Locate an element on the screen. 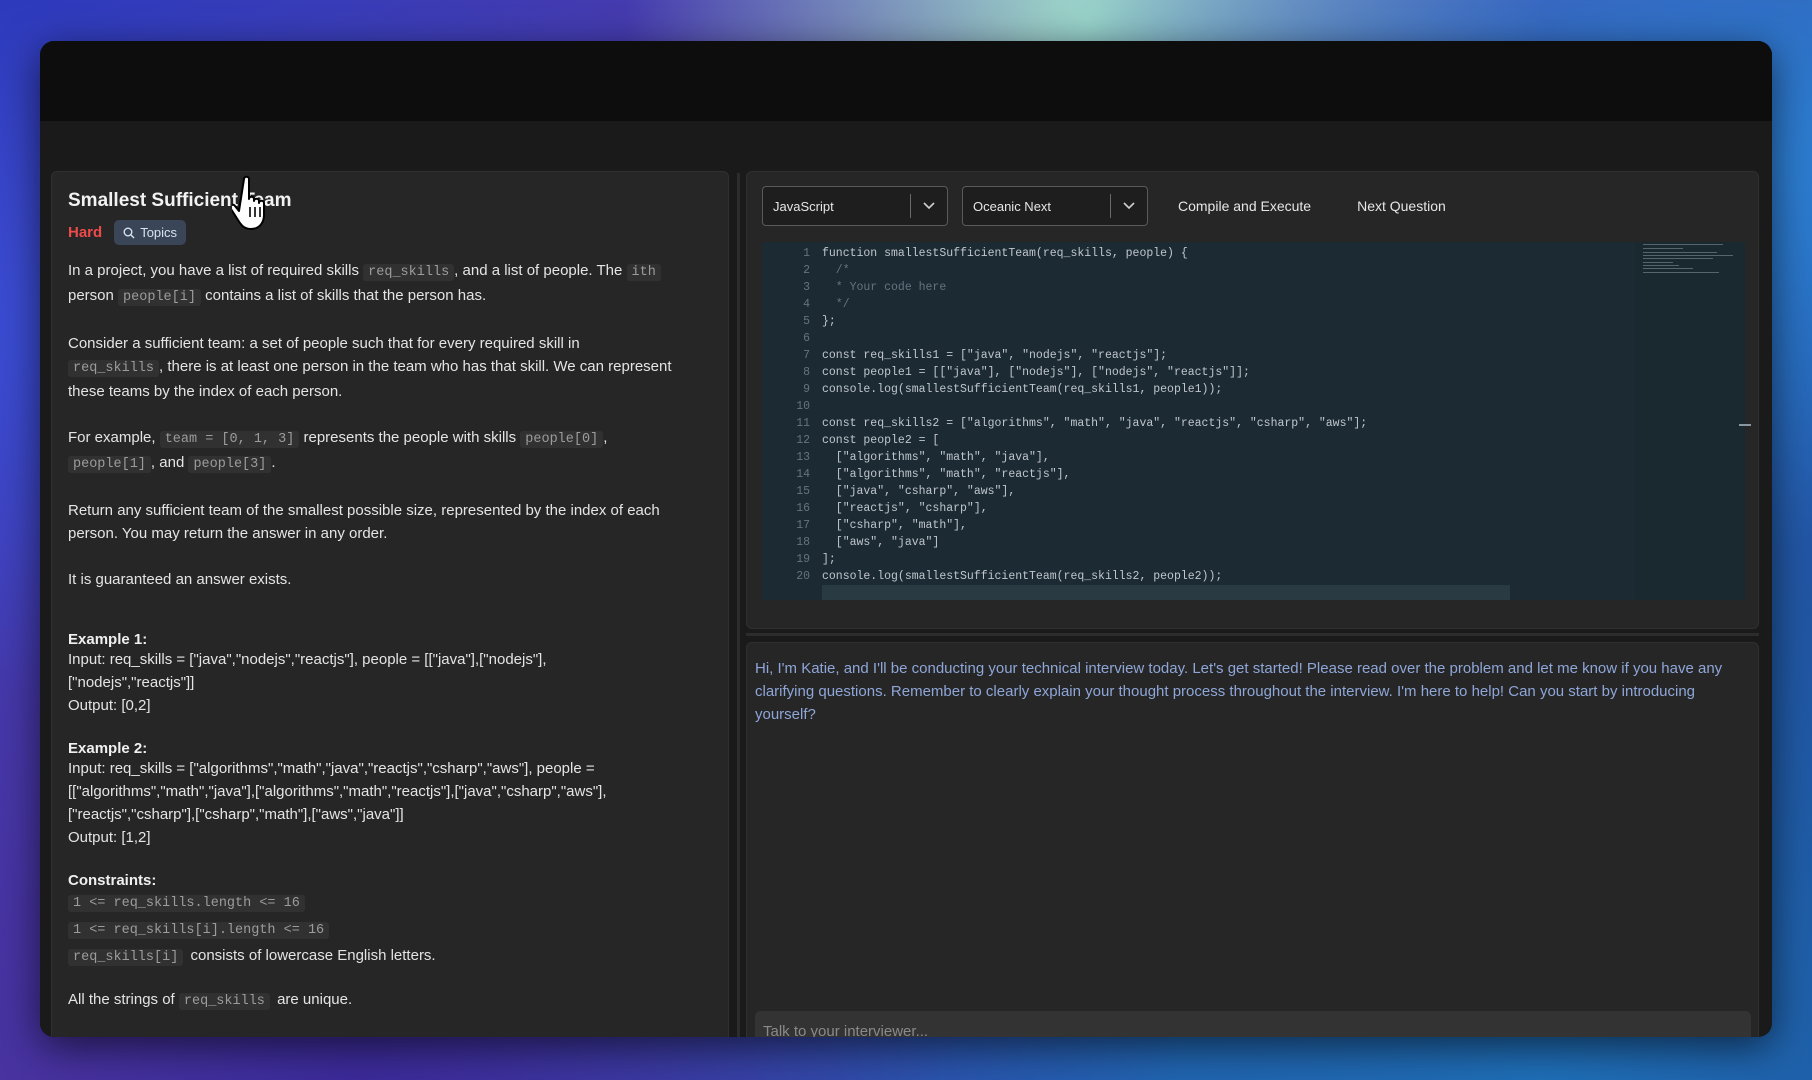 The image size is (1812, 1080). language-select-value: JavaScript is located at coordinates (803, 206).